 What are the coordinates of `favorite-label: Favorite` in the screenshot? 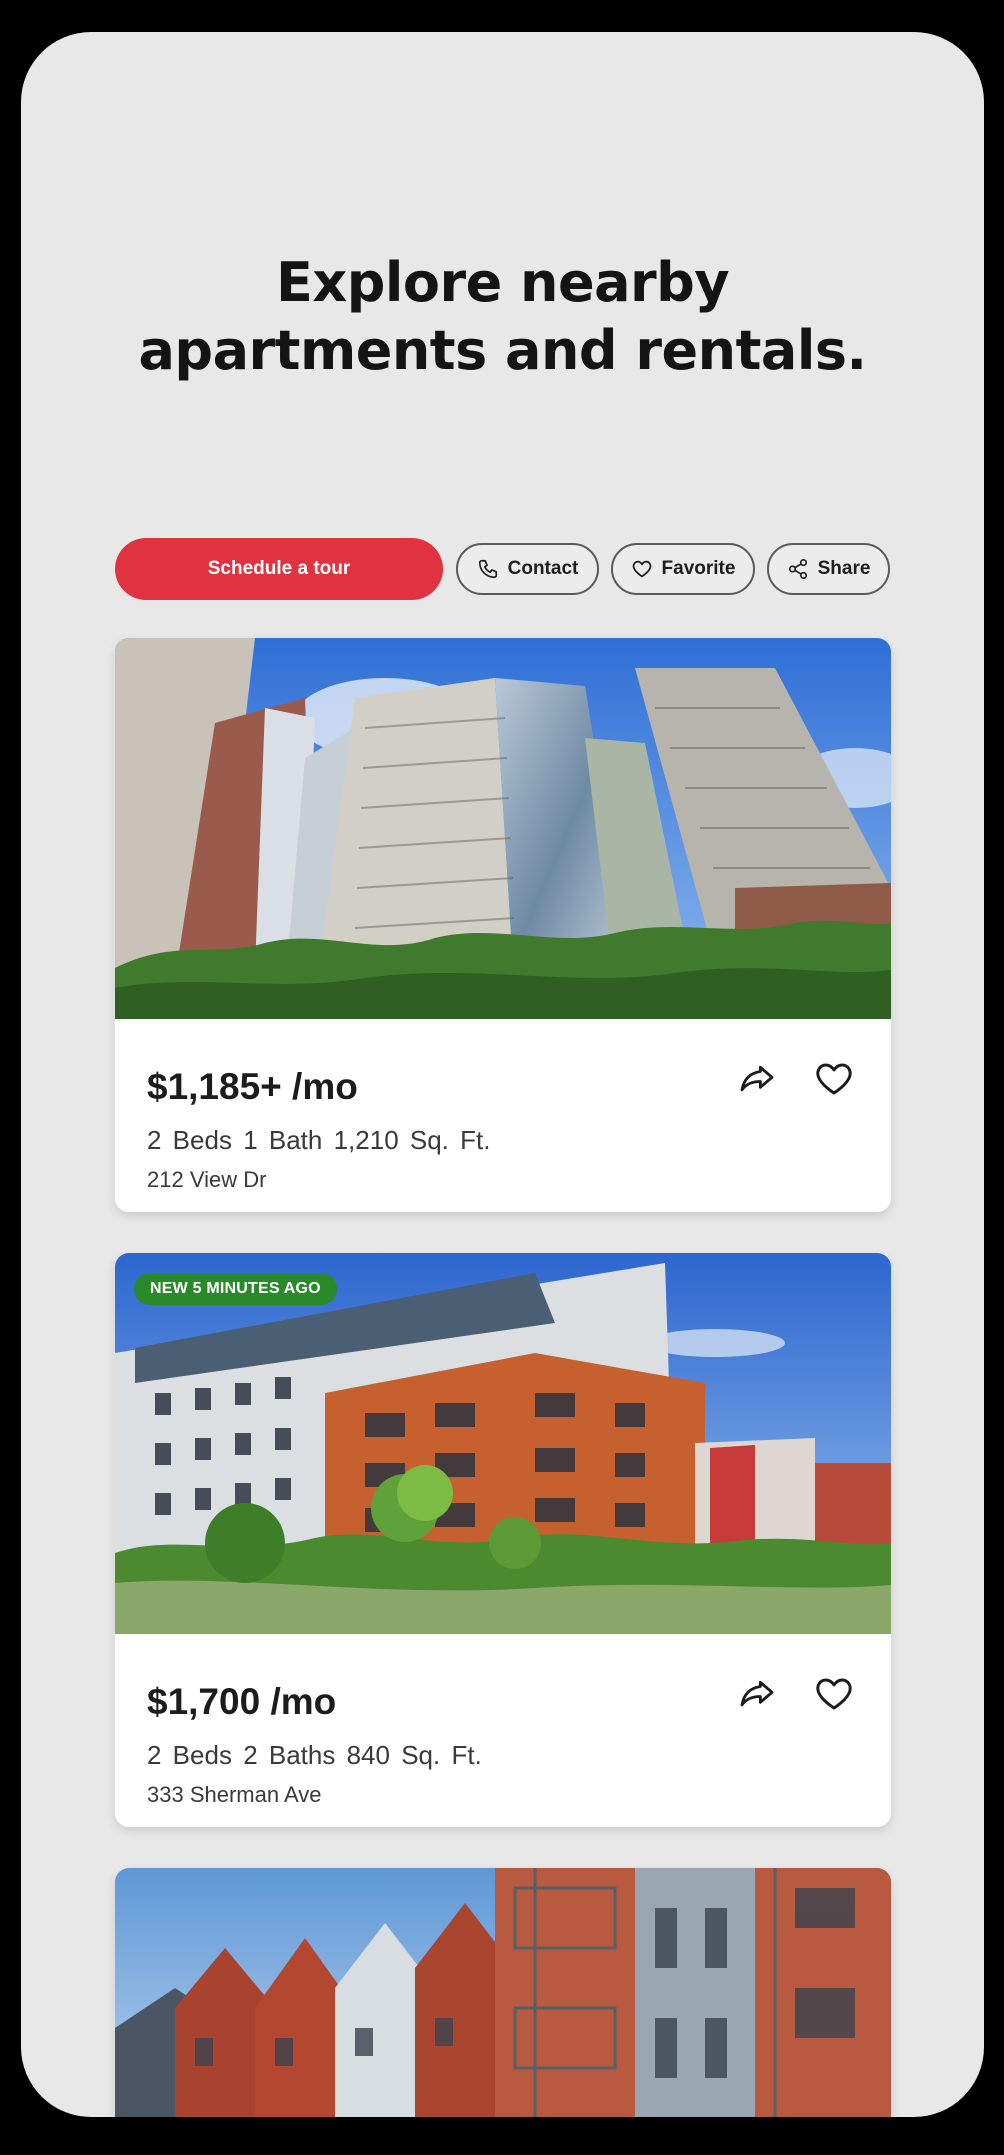 It's located at (698, 568).